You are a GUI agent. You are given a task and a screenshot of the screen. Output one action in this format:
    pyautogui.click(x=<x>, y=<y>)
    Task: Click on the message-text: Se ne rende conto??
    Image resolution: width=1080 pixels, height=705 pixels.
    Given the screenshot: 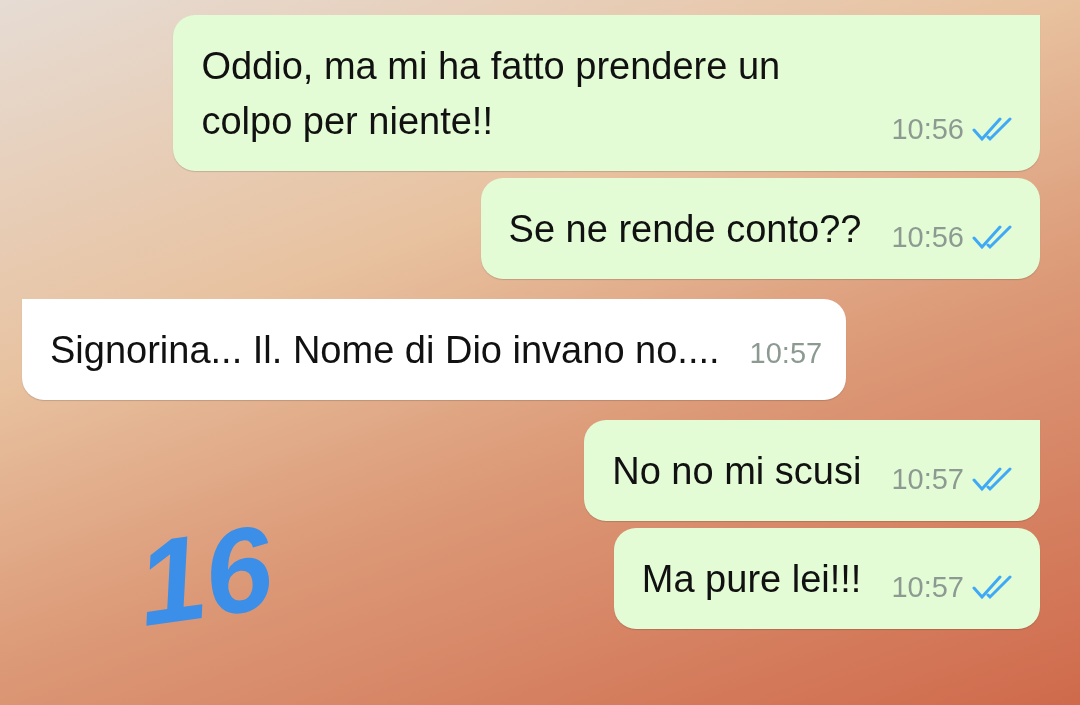 What is the action you would take?
    pyautogui.click(x=685, y=229)
    